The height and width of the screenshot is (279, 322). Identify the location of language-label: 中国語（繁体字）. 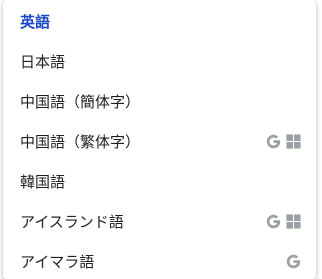
(80, 141).